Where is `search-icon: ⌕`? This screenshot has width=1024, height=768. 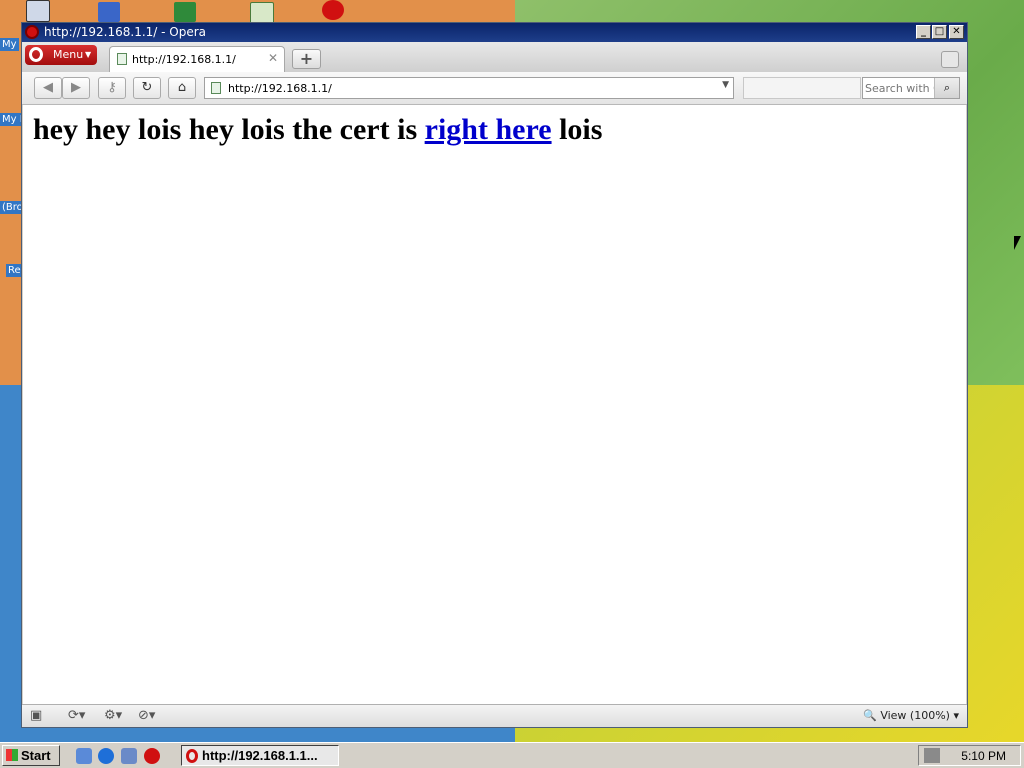
search-icon: ⌕ is located at coordinates (946, 88).